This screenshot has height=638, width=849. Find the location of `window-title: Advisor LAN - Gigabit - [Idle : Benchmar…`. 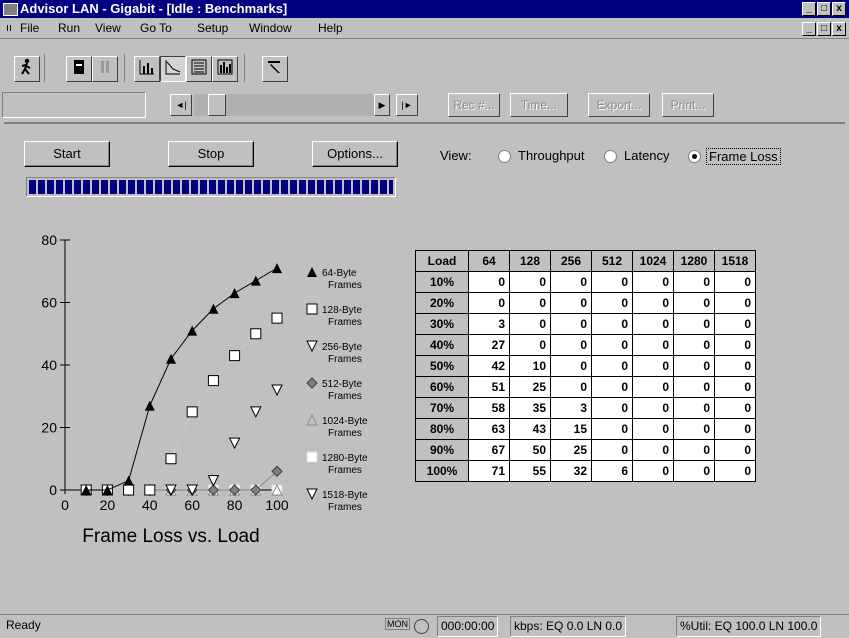

window-title: Advisor LAN - Gigabit - [Idle : Benchmar… is located at coordinates (154, 8).